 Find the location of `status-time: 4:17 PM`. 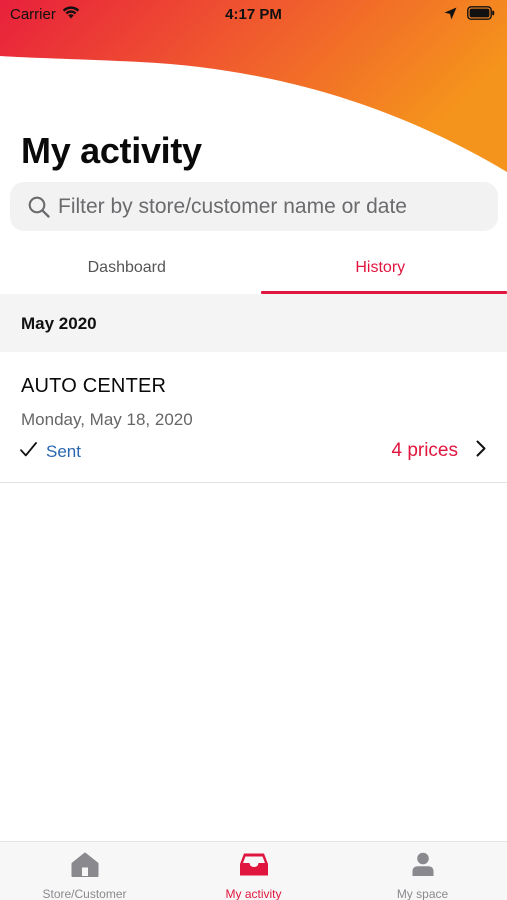

status-time: 4:17 PM is located at coordinates (253, 14).